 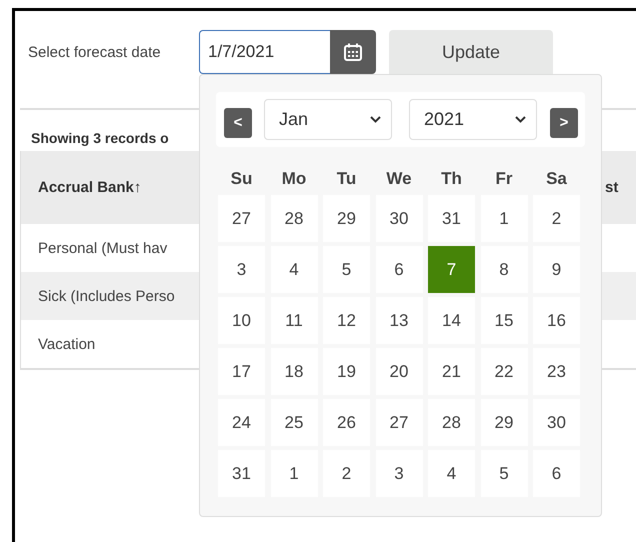 What do you see at coordinates (347, 179) in the screenshot?
I see `weekday-label: Tu` at bounding box center [347, 179].